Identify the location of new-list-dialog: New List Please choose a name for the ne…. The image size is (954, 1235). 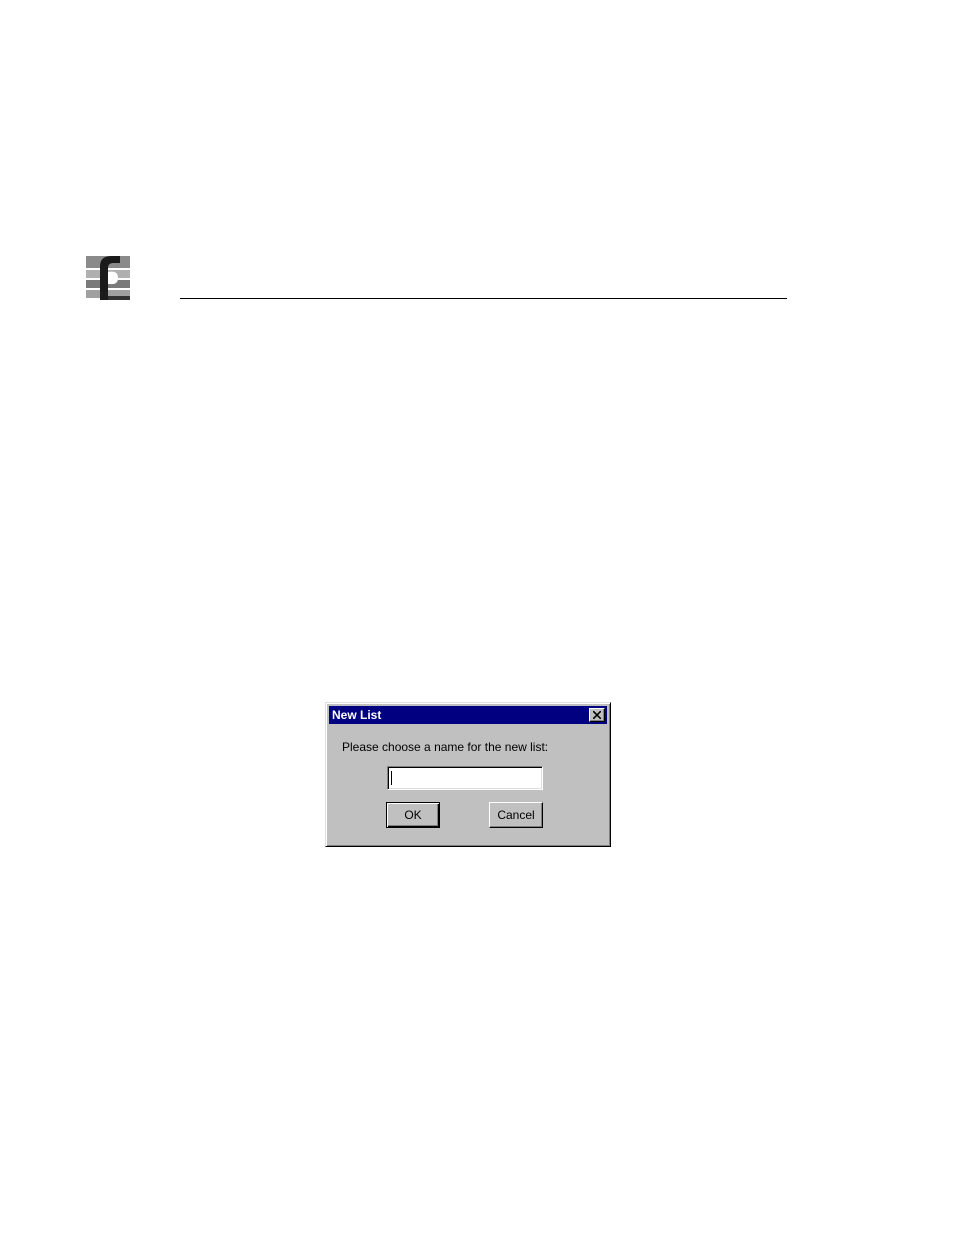
(468, 774).